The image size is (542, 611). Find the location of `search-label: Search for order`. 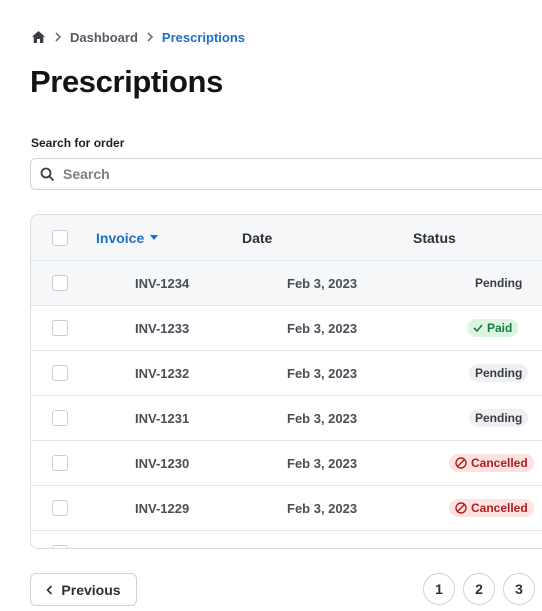

search-label: Search for order is located at coordinates (78, 143).